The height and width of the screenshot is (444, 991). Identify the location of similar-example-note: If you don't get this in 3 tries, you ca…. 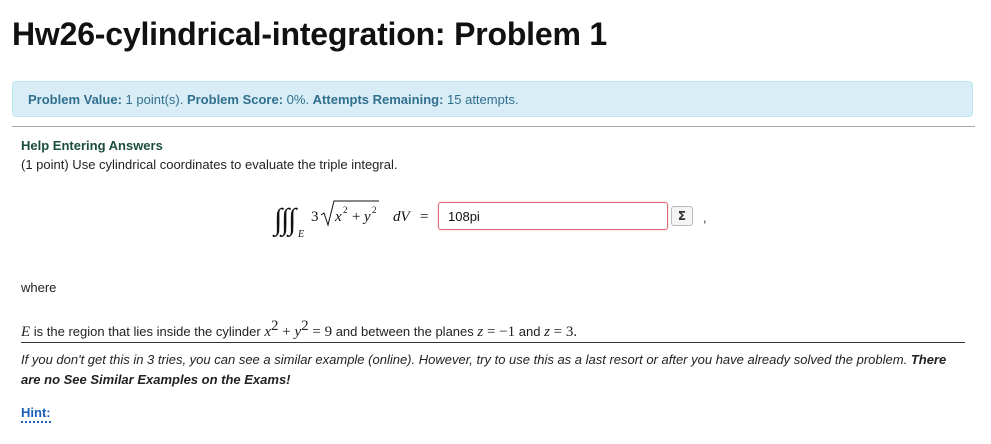
(486, 370).